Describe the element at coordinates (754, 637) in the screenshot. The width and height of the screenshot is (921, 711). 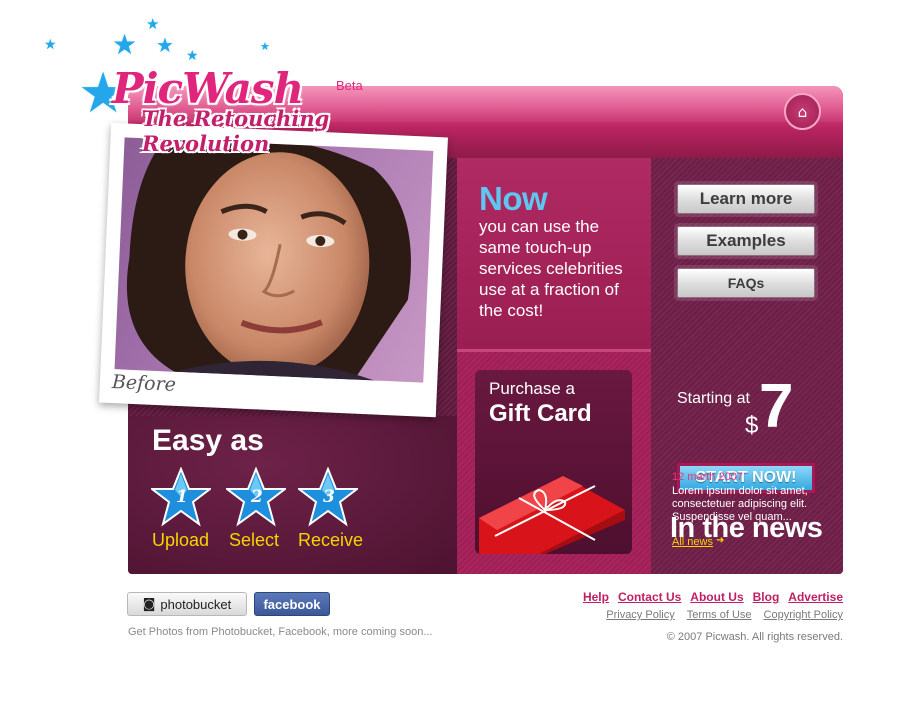
I see `copyright-text: © 2007 Picwash. All rights reserved.` at that location.